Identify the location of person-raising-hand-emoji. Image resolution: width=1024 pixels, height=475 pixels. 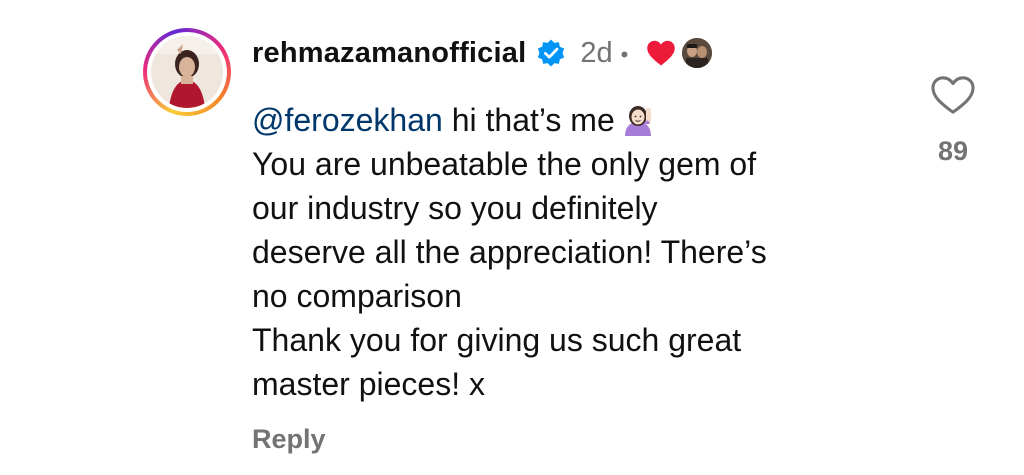
(638, 119).